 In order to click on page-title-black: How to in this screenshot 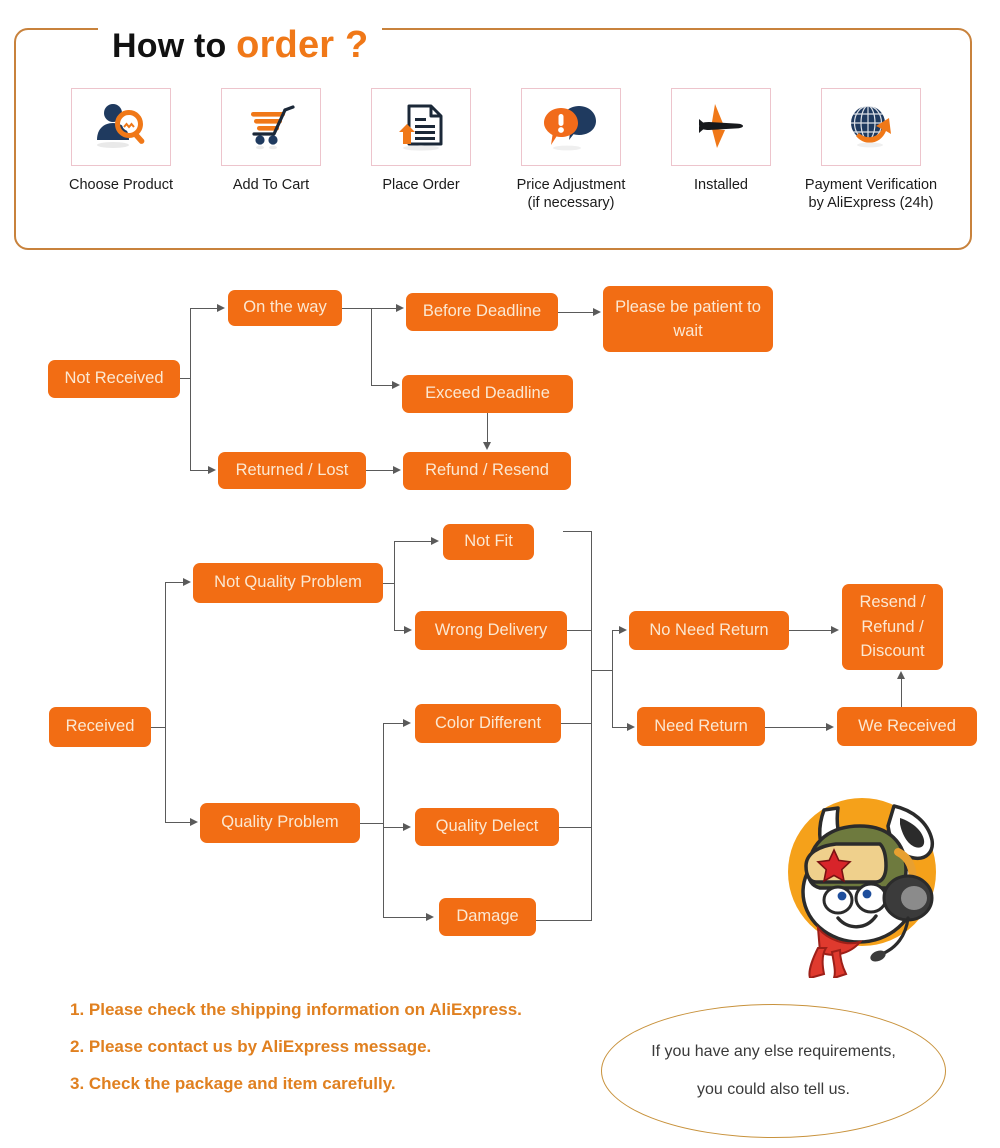, I will do `click(174, 46)`.